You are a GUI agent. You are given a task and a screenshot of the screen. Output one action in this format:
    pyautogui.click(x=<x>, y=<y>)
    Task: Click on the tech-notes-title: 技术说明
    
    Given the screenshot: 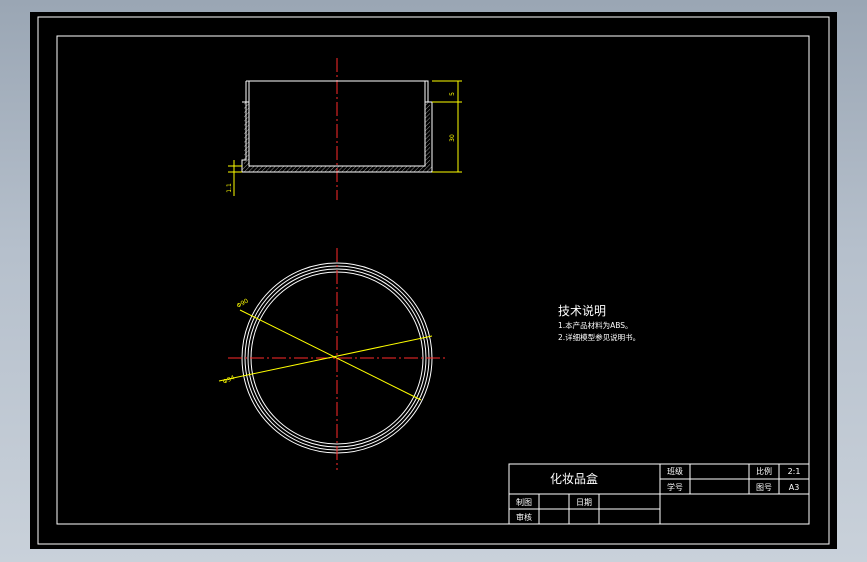 What is the action you would take?
    pyautogui.click(x=582, y=310)
    